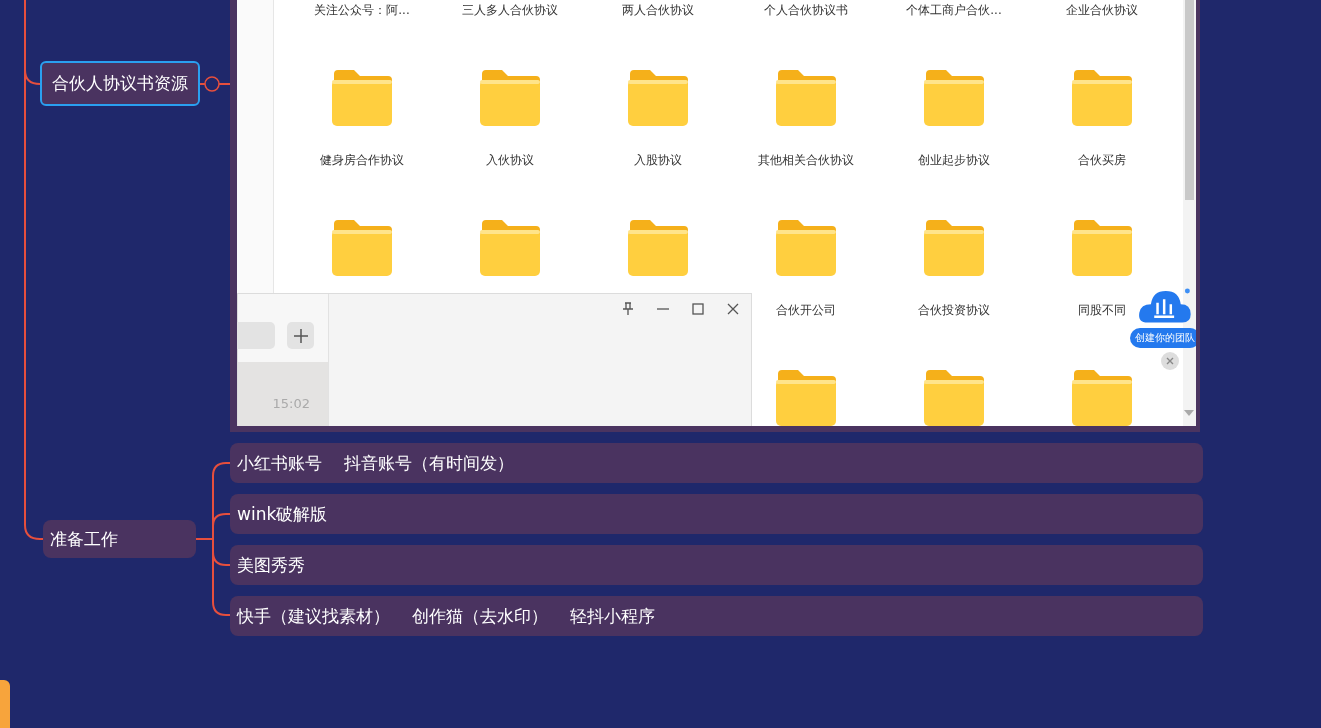 The image size is (1321, 728). What do you see at coordinates (313, 616) in the screenshot?
I see `topic-text: 快手（建议找素材）` at bounding box center [313, 616].